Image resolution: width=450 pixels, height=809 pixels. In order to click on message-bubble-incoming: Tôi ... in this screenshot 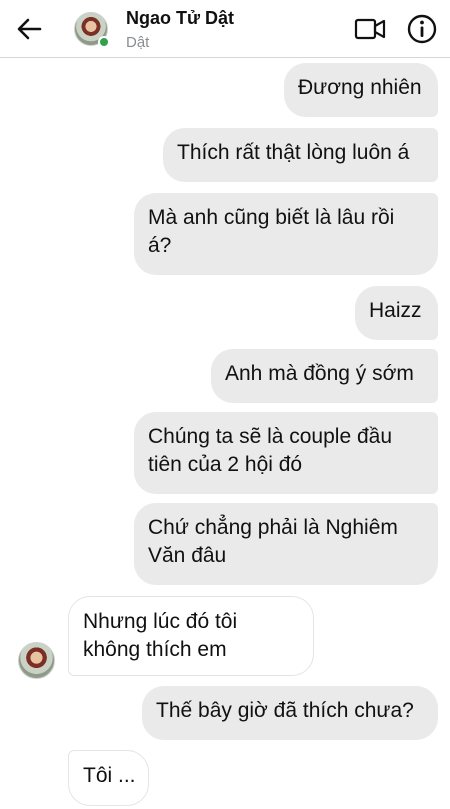, I will do `click(108, 778)`.